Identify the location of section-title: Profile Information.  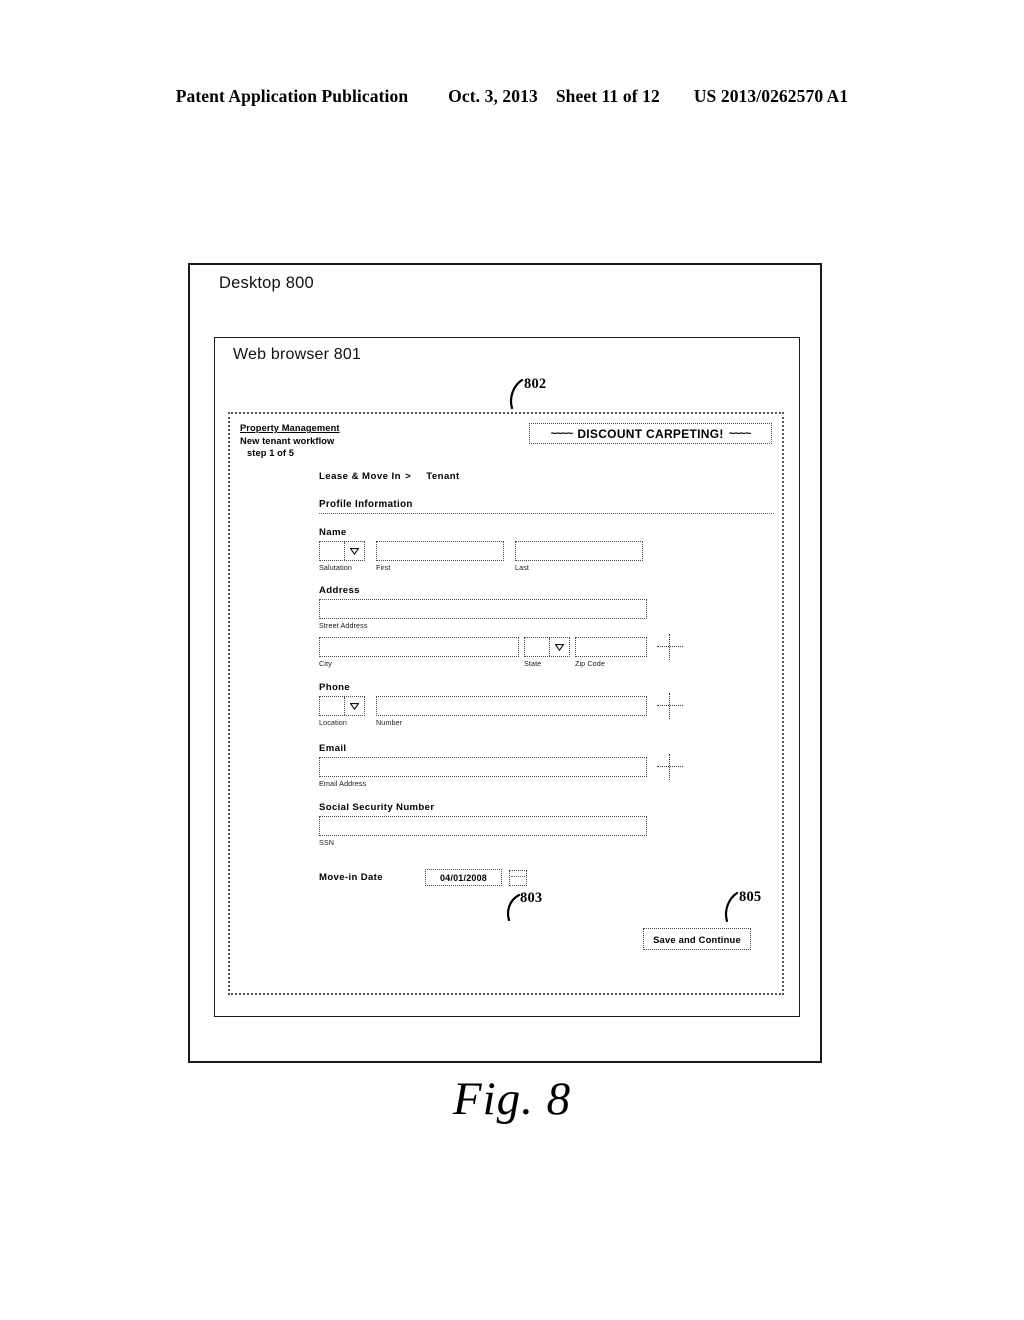
(366, 504).